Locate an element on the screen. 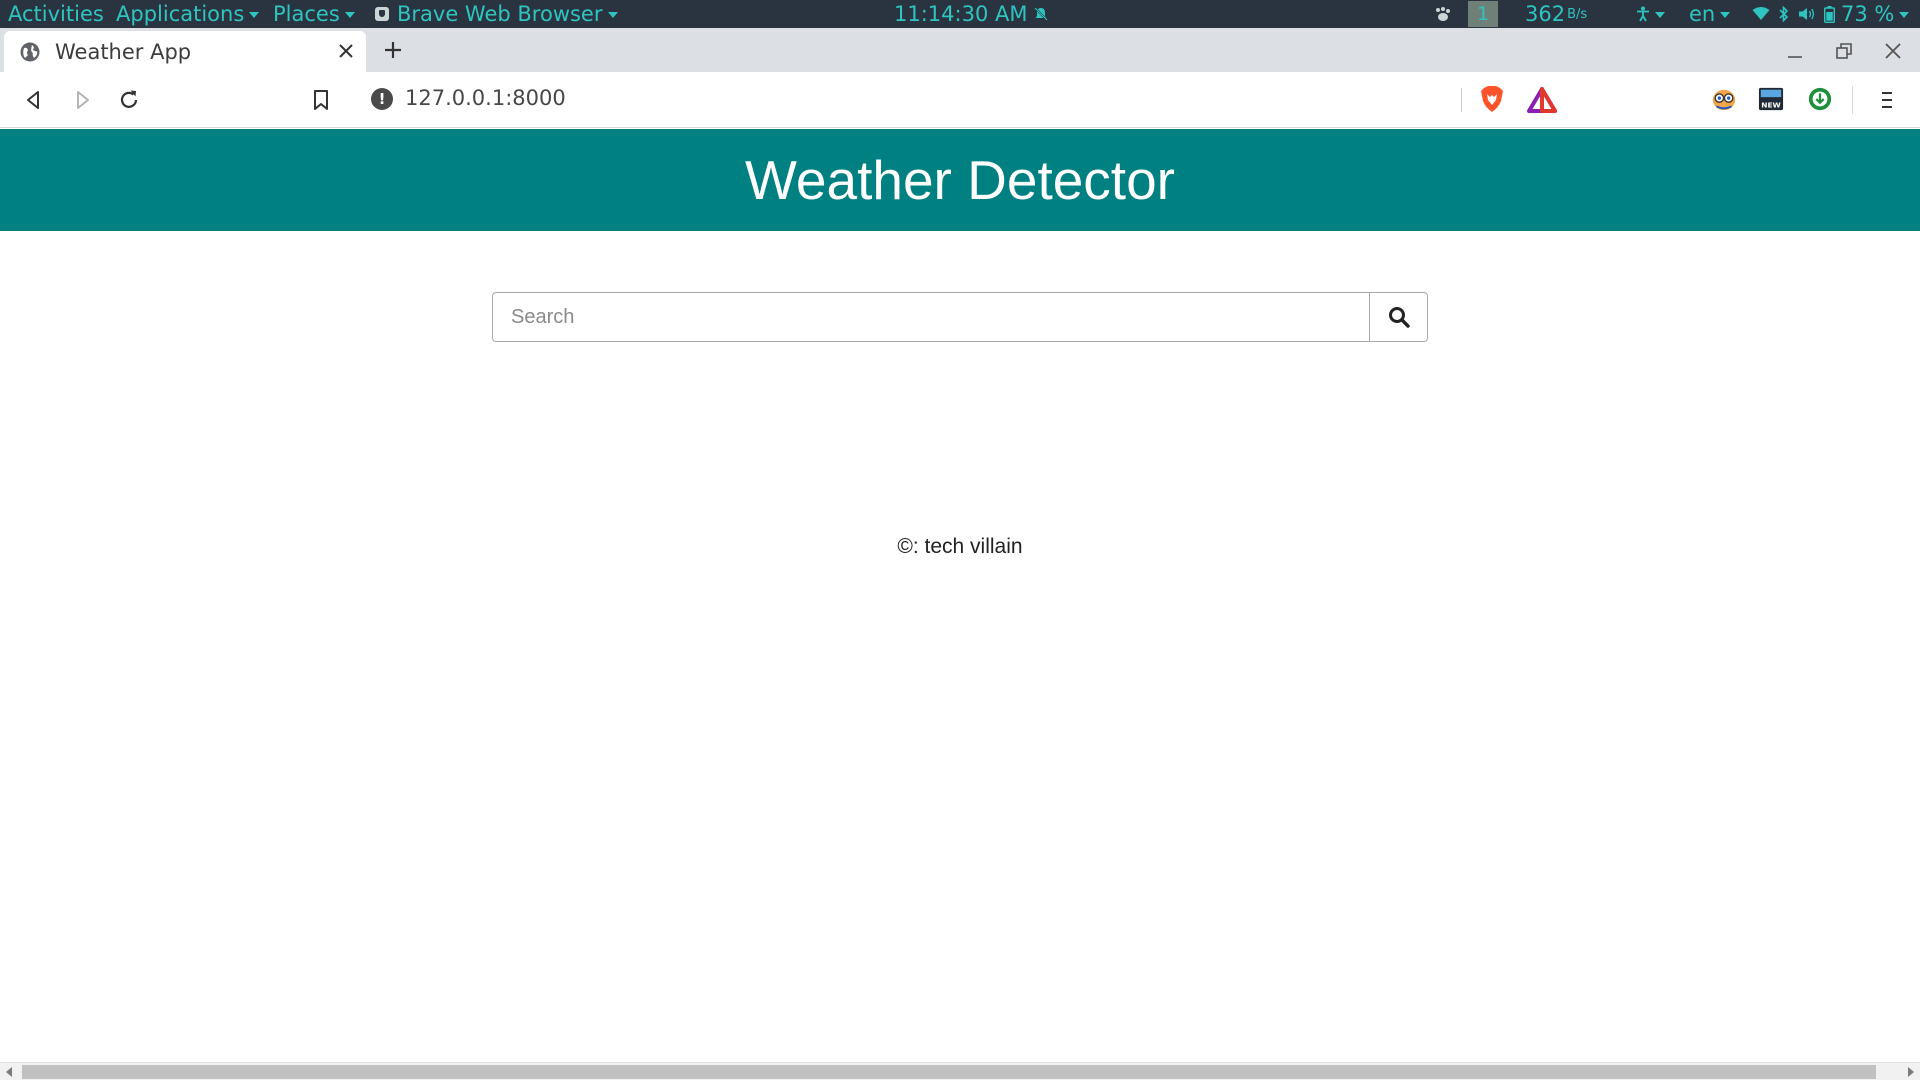  applications-menu: Applications is located at coordinates (188, 14).